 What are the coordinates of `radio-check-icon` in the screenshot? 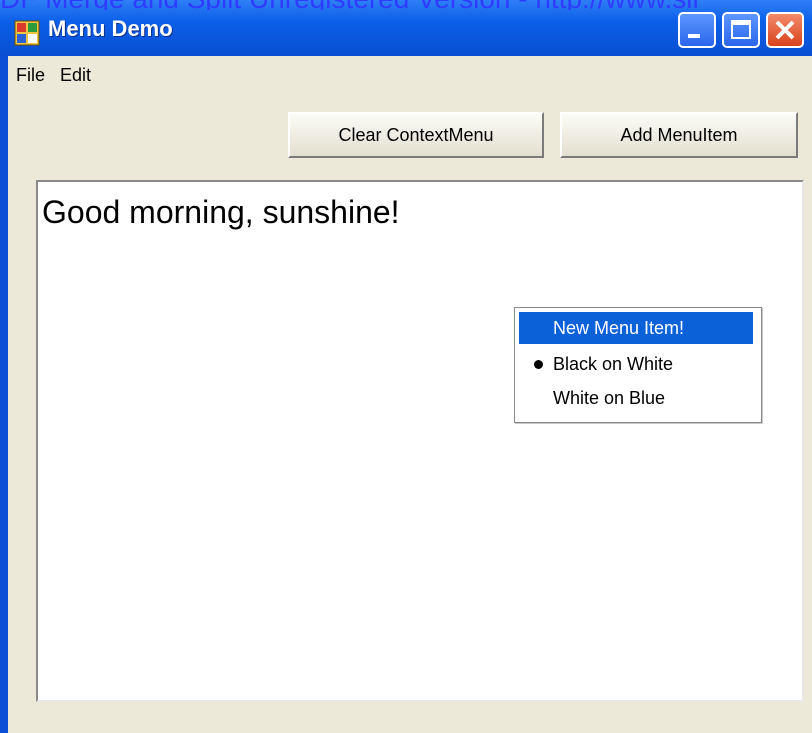 It's located at (538, 364).